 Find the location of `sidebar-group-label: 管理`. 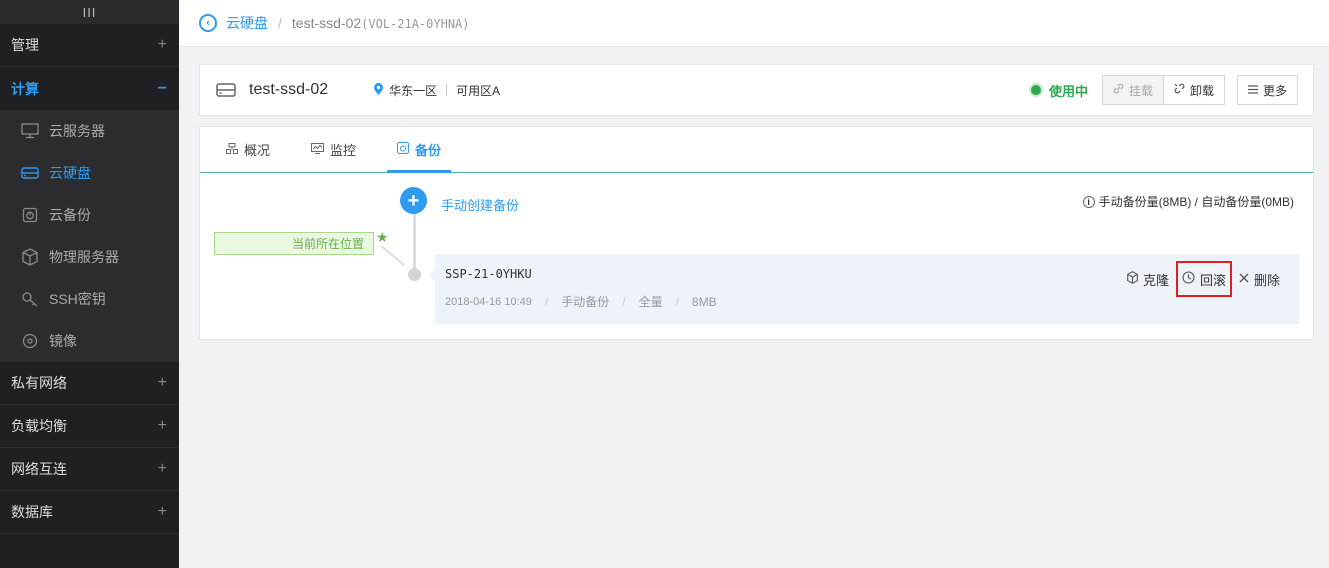

sidebar-group-label: 管理 is located at coordinates (25, 45).